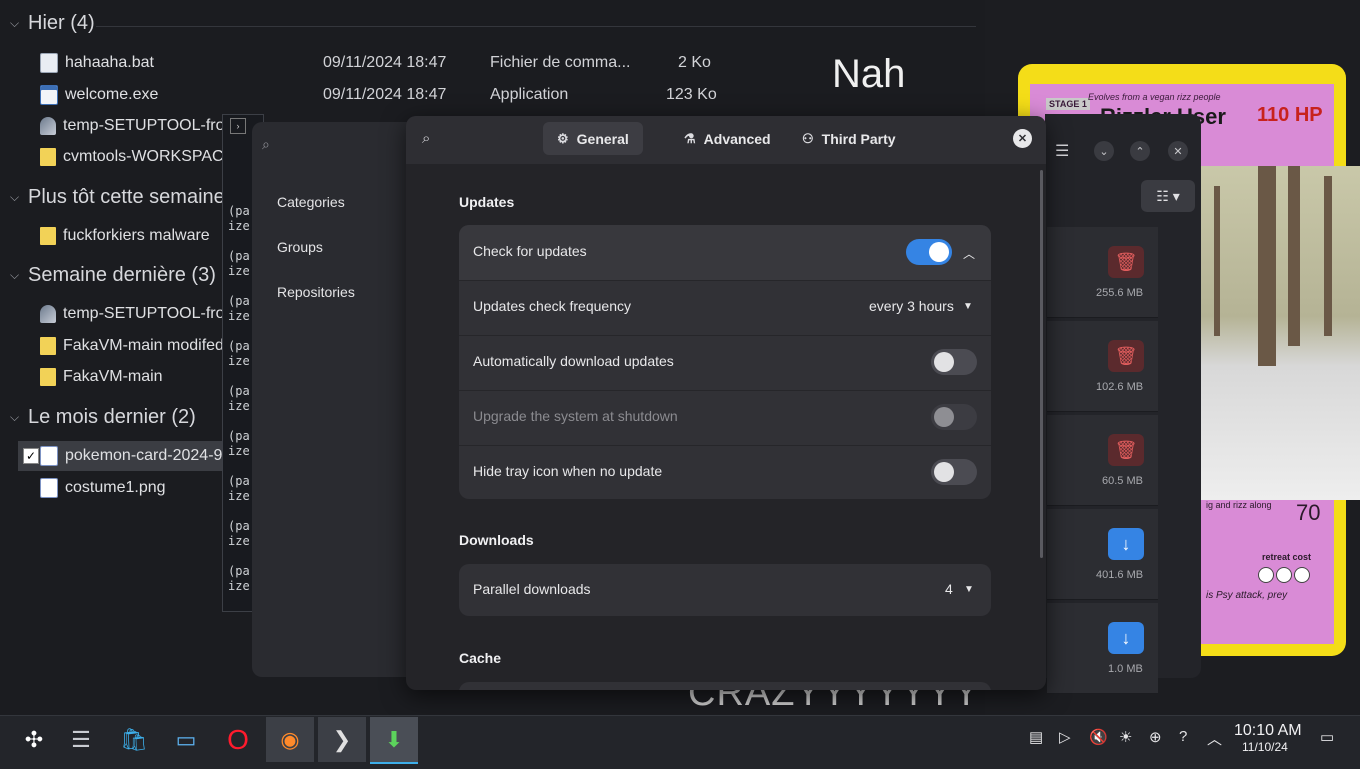  Describe the element at coordinates (103, 417) in the screenshot. I see `group-header-last-month: ⌵ Le mois dernier (2)` at that location.